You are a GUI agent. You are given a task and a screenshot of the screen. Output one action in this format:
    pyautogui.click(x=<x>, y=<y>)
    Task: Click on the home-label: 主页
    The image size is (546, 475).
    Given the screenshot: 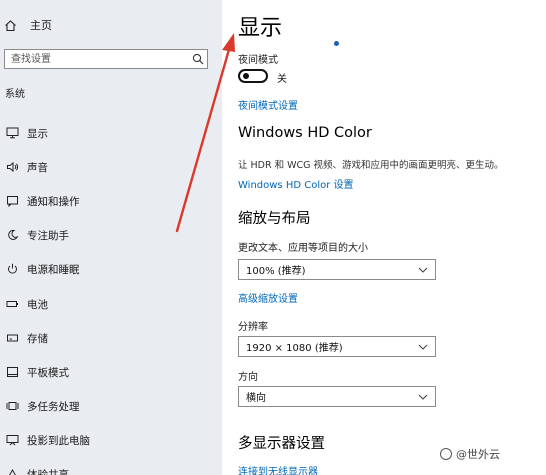 What is the action you would take?
    pyautogui.click(x=41, y=25)
    